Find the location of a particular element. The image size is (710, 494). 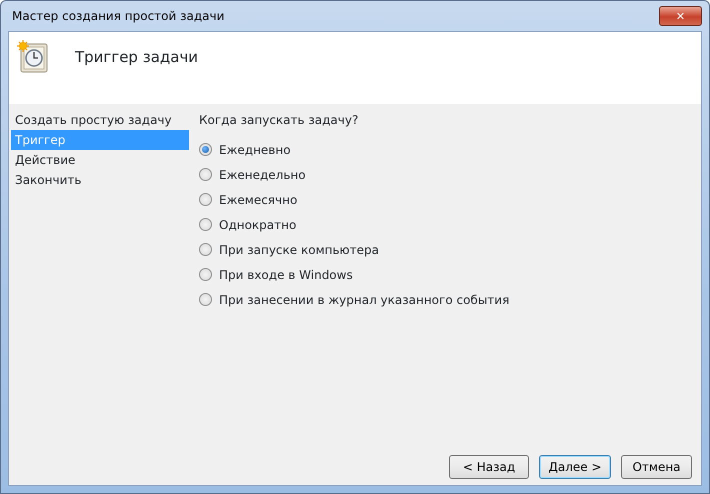

radio-label: Однократно is located at coordinates (257, 225).